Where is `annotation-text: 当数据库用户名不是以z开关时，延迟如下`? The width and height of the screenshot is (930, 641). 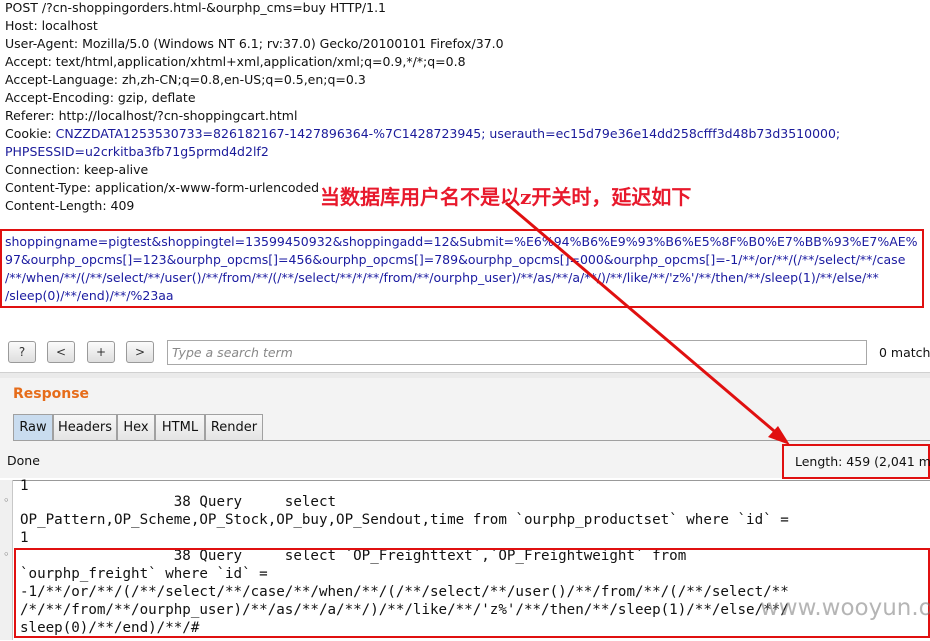 annotation-text: 当数据库用户名不是以z开关时，延迟如下 is located at coordinates (506, 197).